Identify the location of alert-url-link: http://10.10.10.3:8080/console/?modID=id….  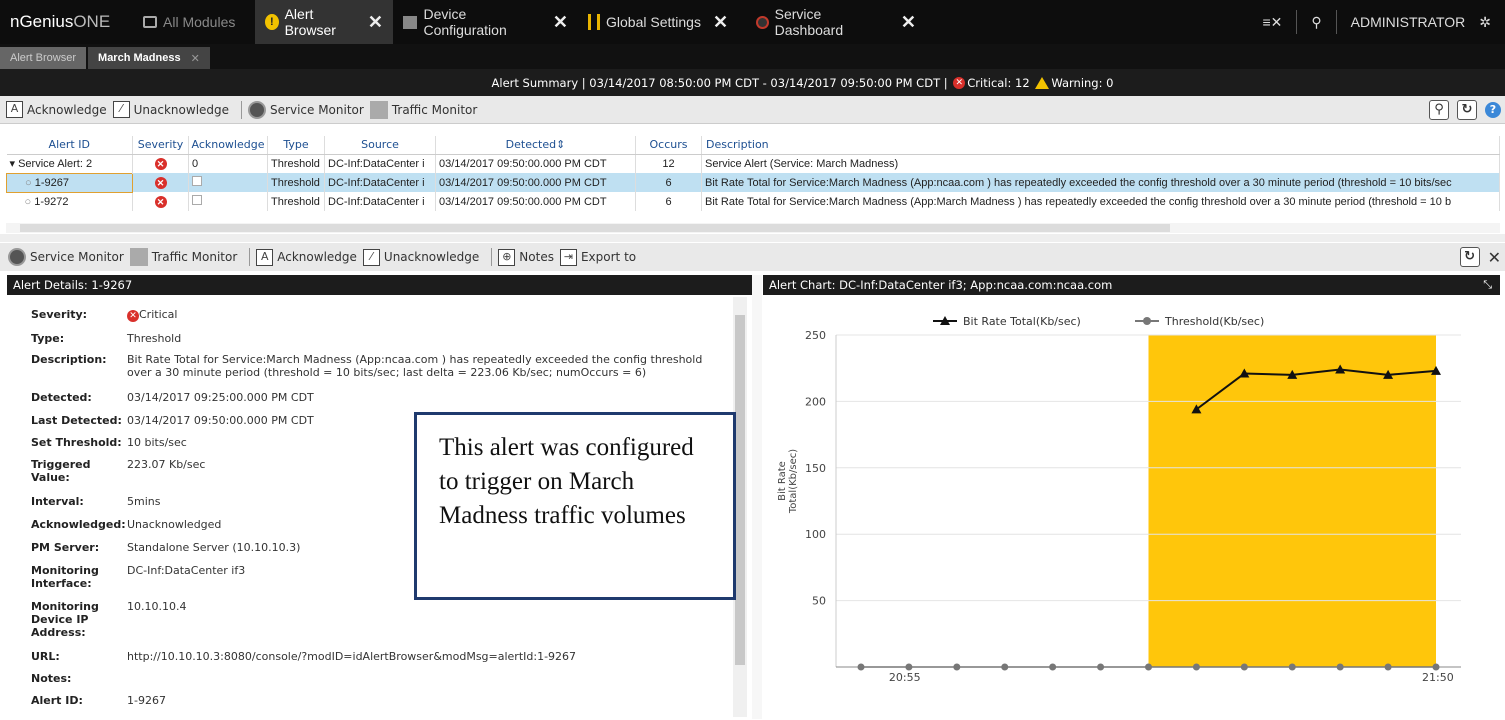
(427, 656).